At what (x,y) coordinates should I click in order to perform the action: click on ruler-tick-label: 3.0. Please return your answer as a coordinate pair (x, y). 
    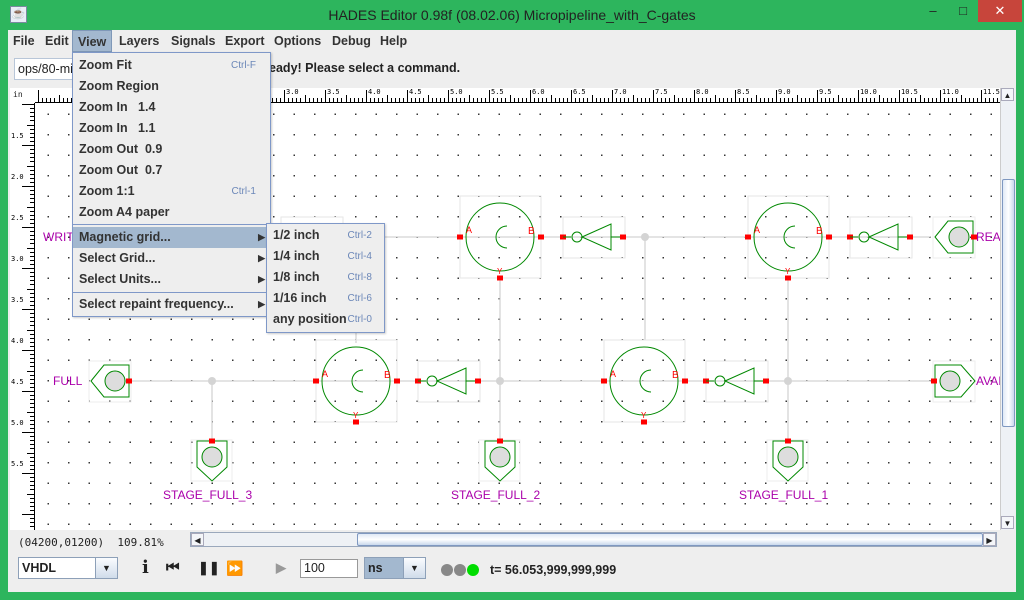
    Looking at the image, I should click on (17, 259).